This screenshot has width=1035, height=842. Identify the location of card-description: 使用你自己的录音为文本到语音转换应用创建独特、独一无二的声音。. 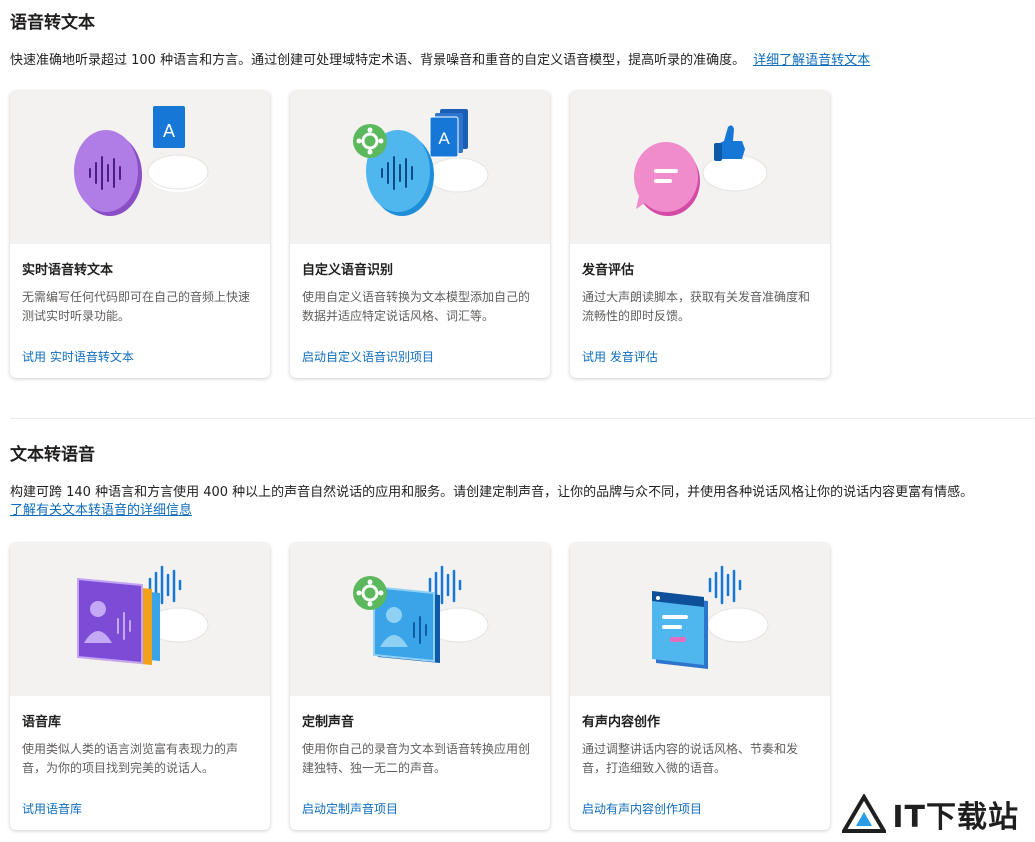
(416, 758).